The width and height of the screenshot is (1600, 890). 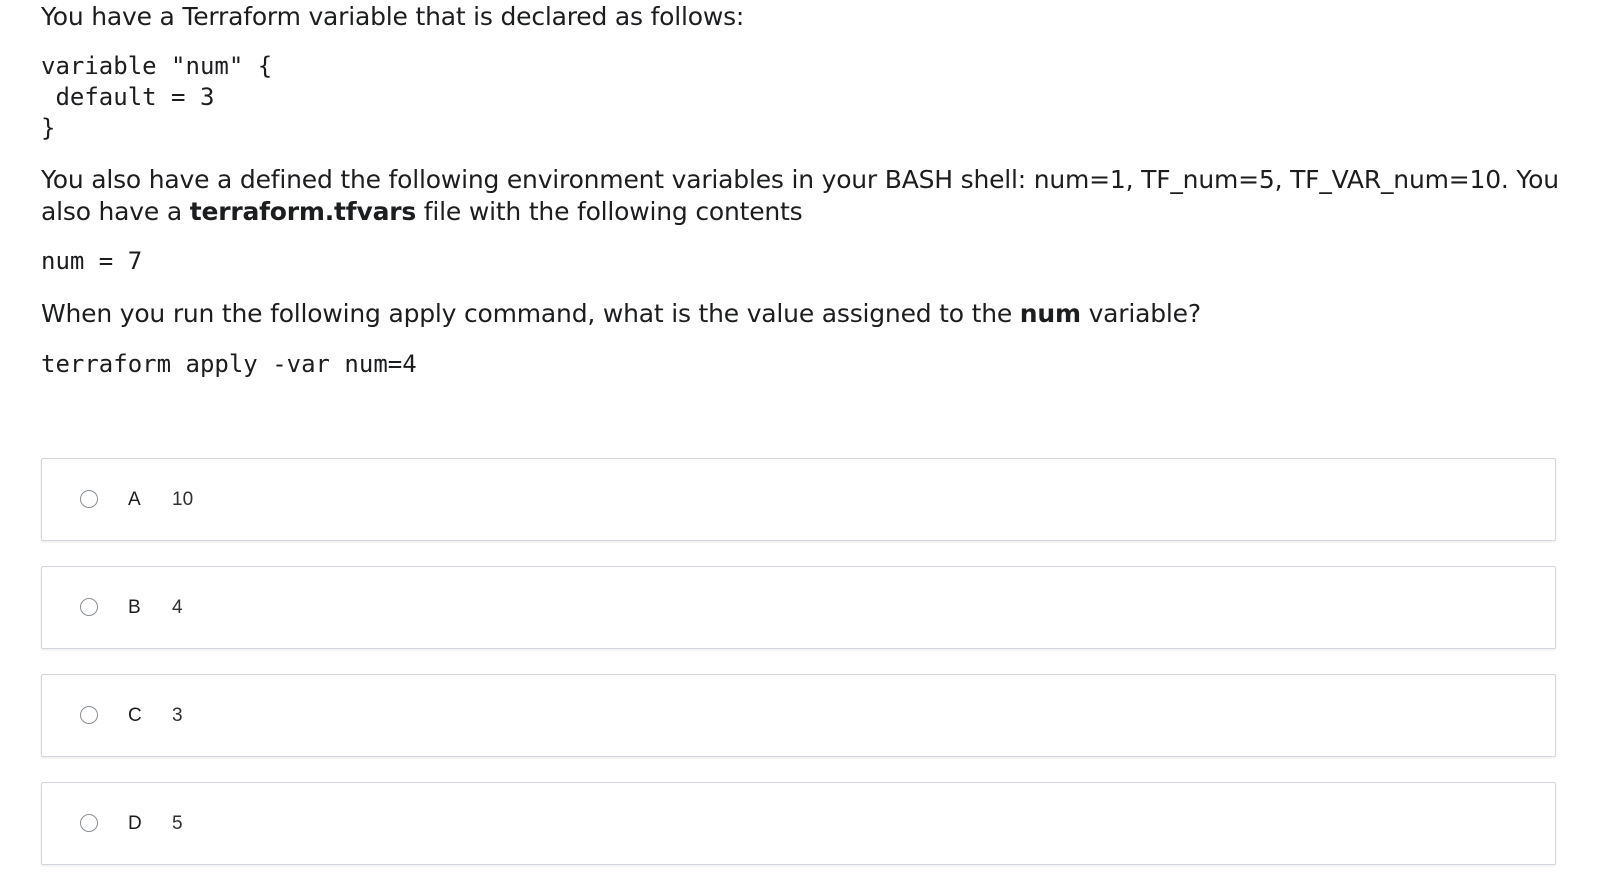 I want to click on answer-letter: B, so click(x=134, y=607).